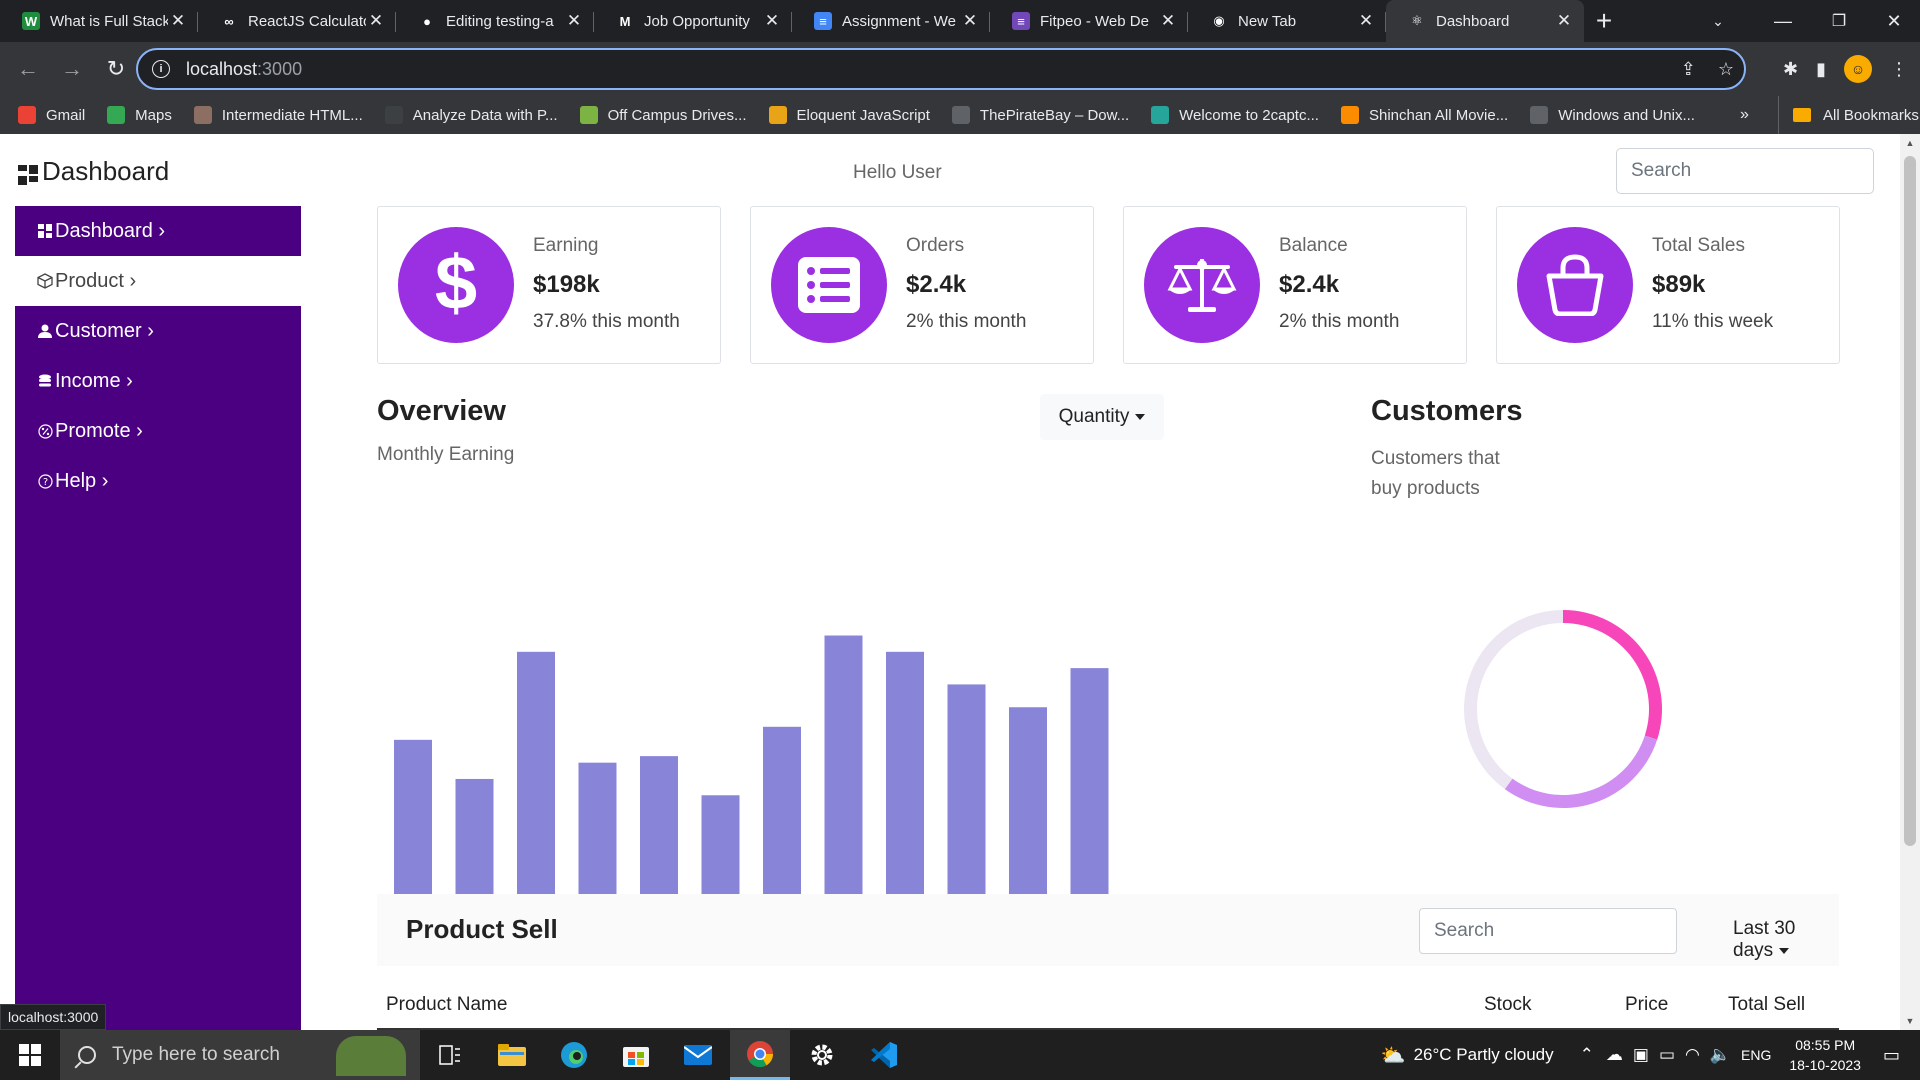 The image size is (1920, 1080). I want to click on address-bar: i localhost:3000 ⇪ ☆, so click(941, 69).